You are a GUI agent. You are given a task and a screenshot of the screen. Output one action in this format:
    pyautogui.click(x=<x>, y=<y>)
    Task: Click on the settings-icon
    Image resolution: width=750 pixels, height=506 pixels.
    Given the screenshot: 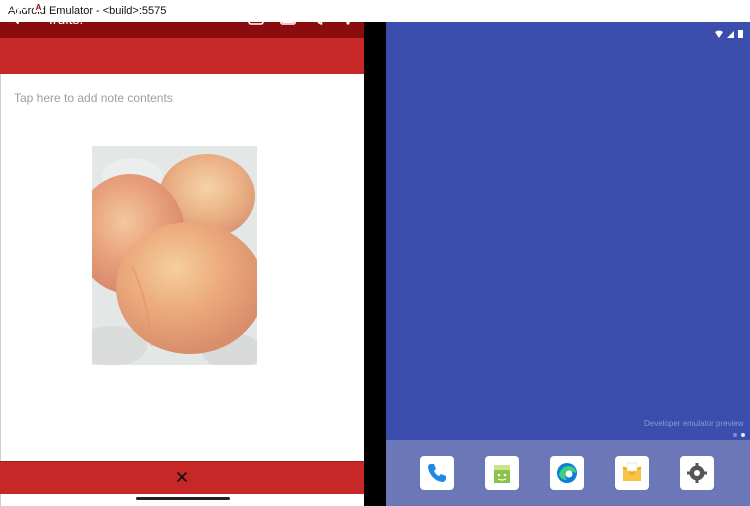 What is the action you would take?
    pyautogui.click(x=697, y=473)
    